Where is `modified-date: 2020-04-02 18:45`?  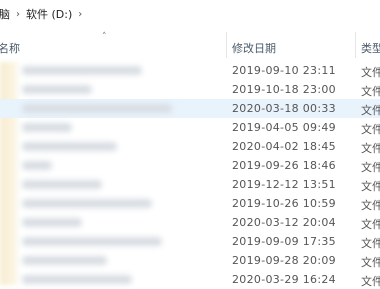
modified-date: 2020-04-02 18:45 is located at coordinates (284, 146).